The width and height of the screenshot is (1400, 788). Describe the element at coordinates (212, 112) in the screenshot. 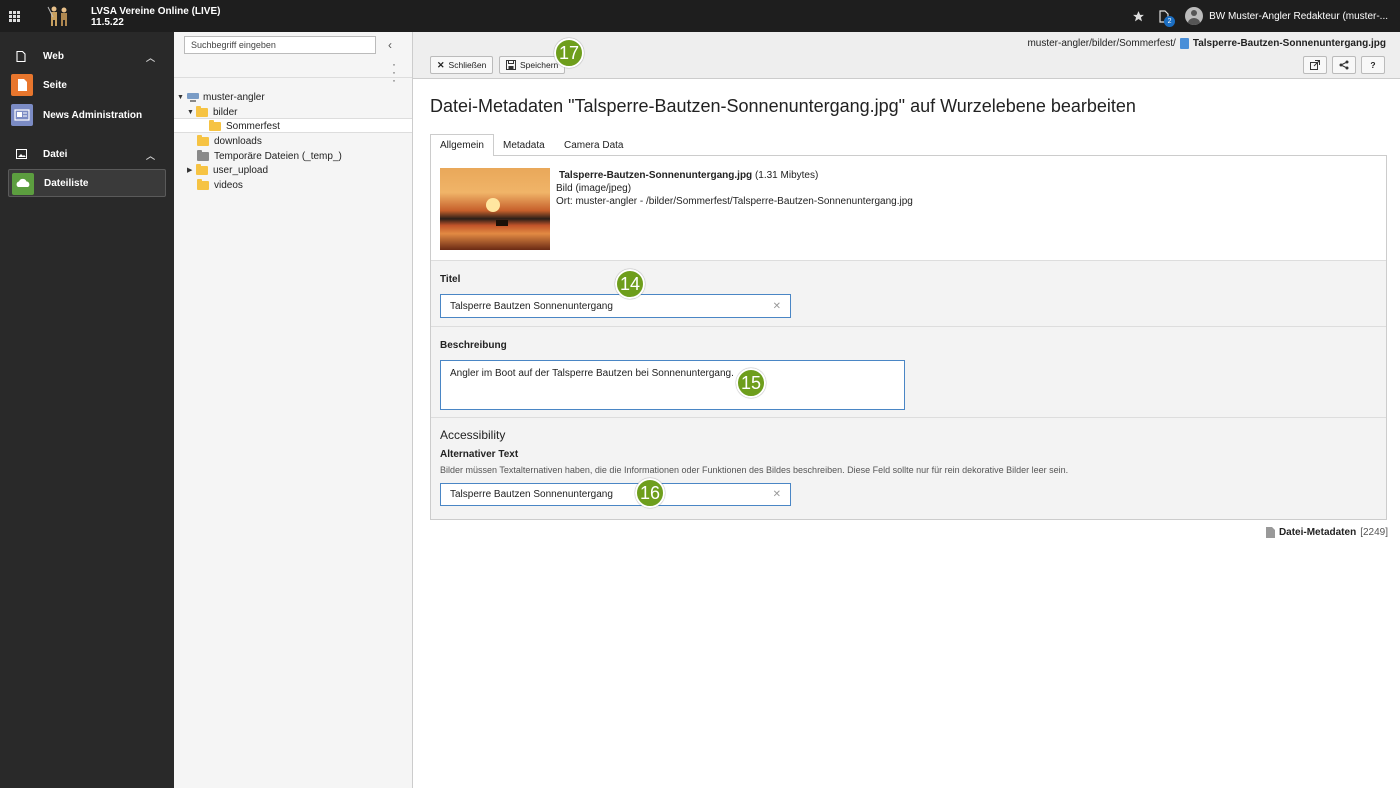

I see `tree-node-bilder: ▼ bilder` at that location.